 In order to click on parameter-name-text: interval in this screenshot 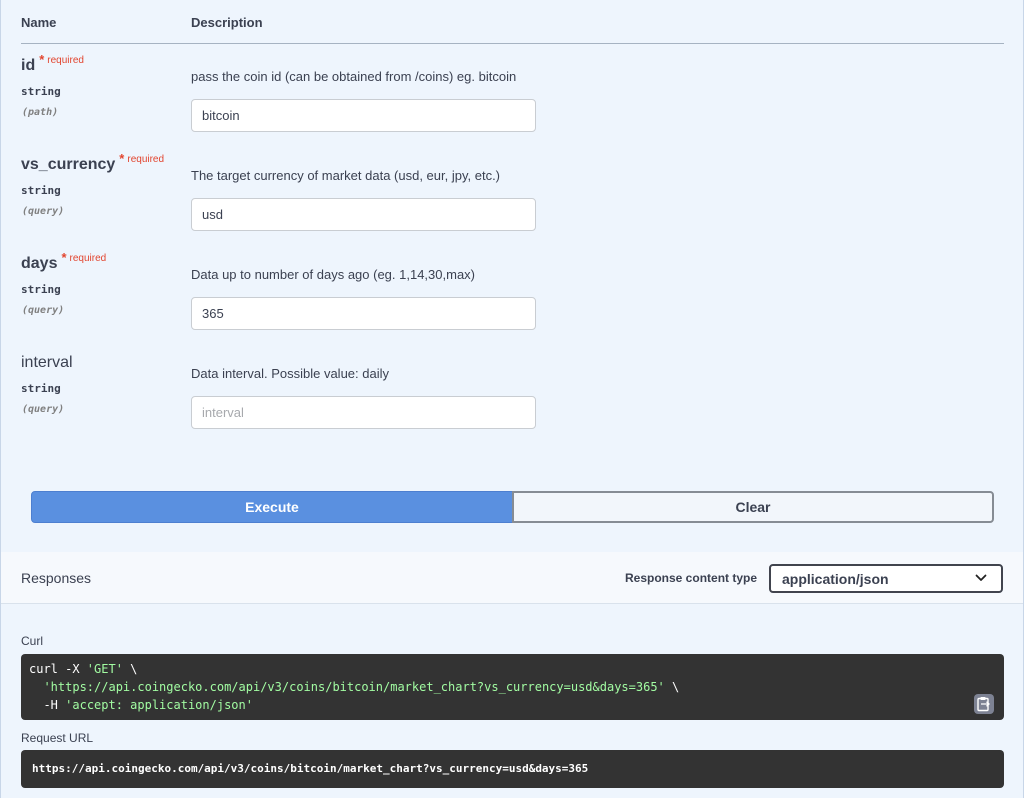, I will do `click(47, 362)`.